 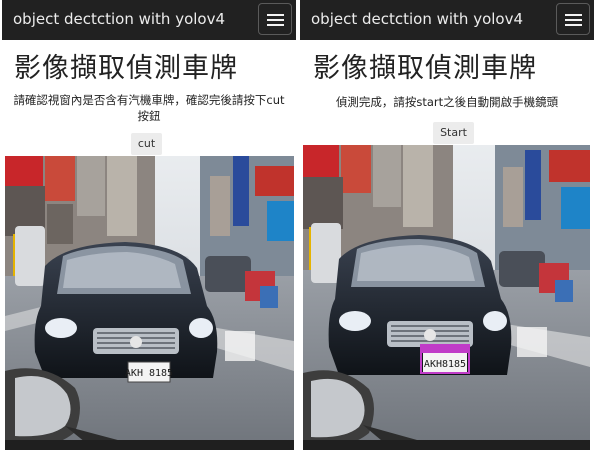 I want to click on license-plate-text: AKH 8185, so click(x=149, y=373).